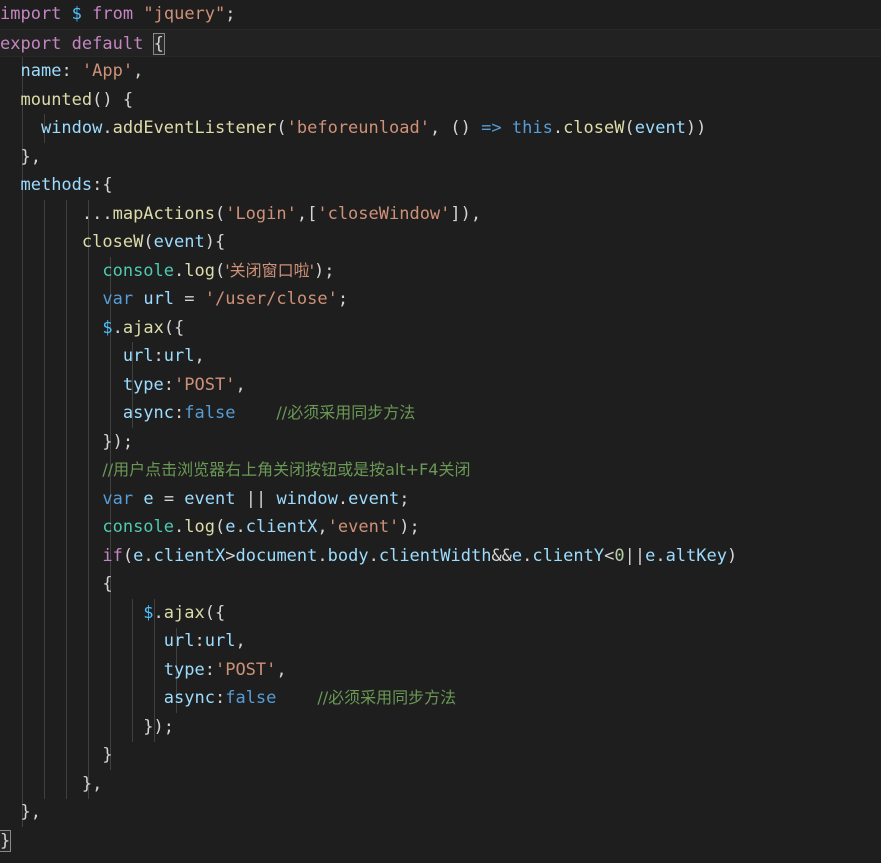 The height and width of the screenshot is (863, 881). I want to click on token-variable: document, so click(276, 555).